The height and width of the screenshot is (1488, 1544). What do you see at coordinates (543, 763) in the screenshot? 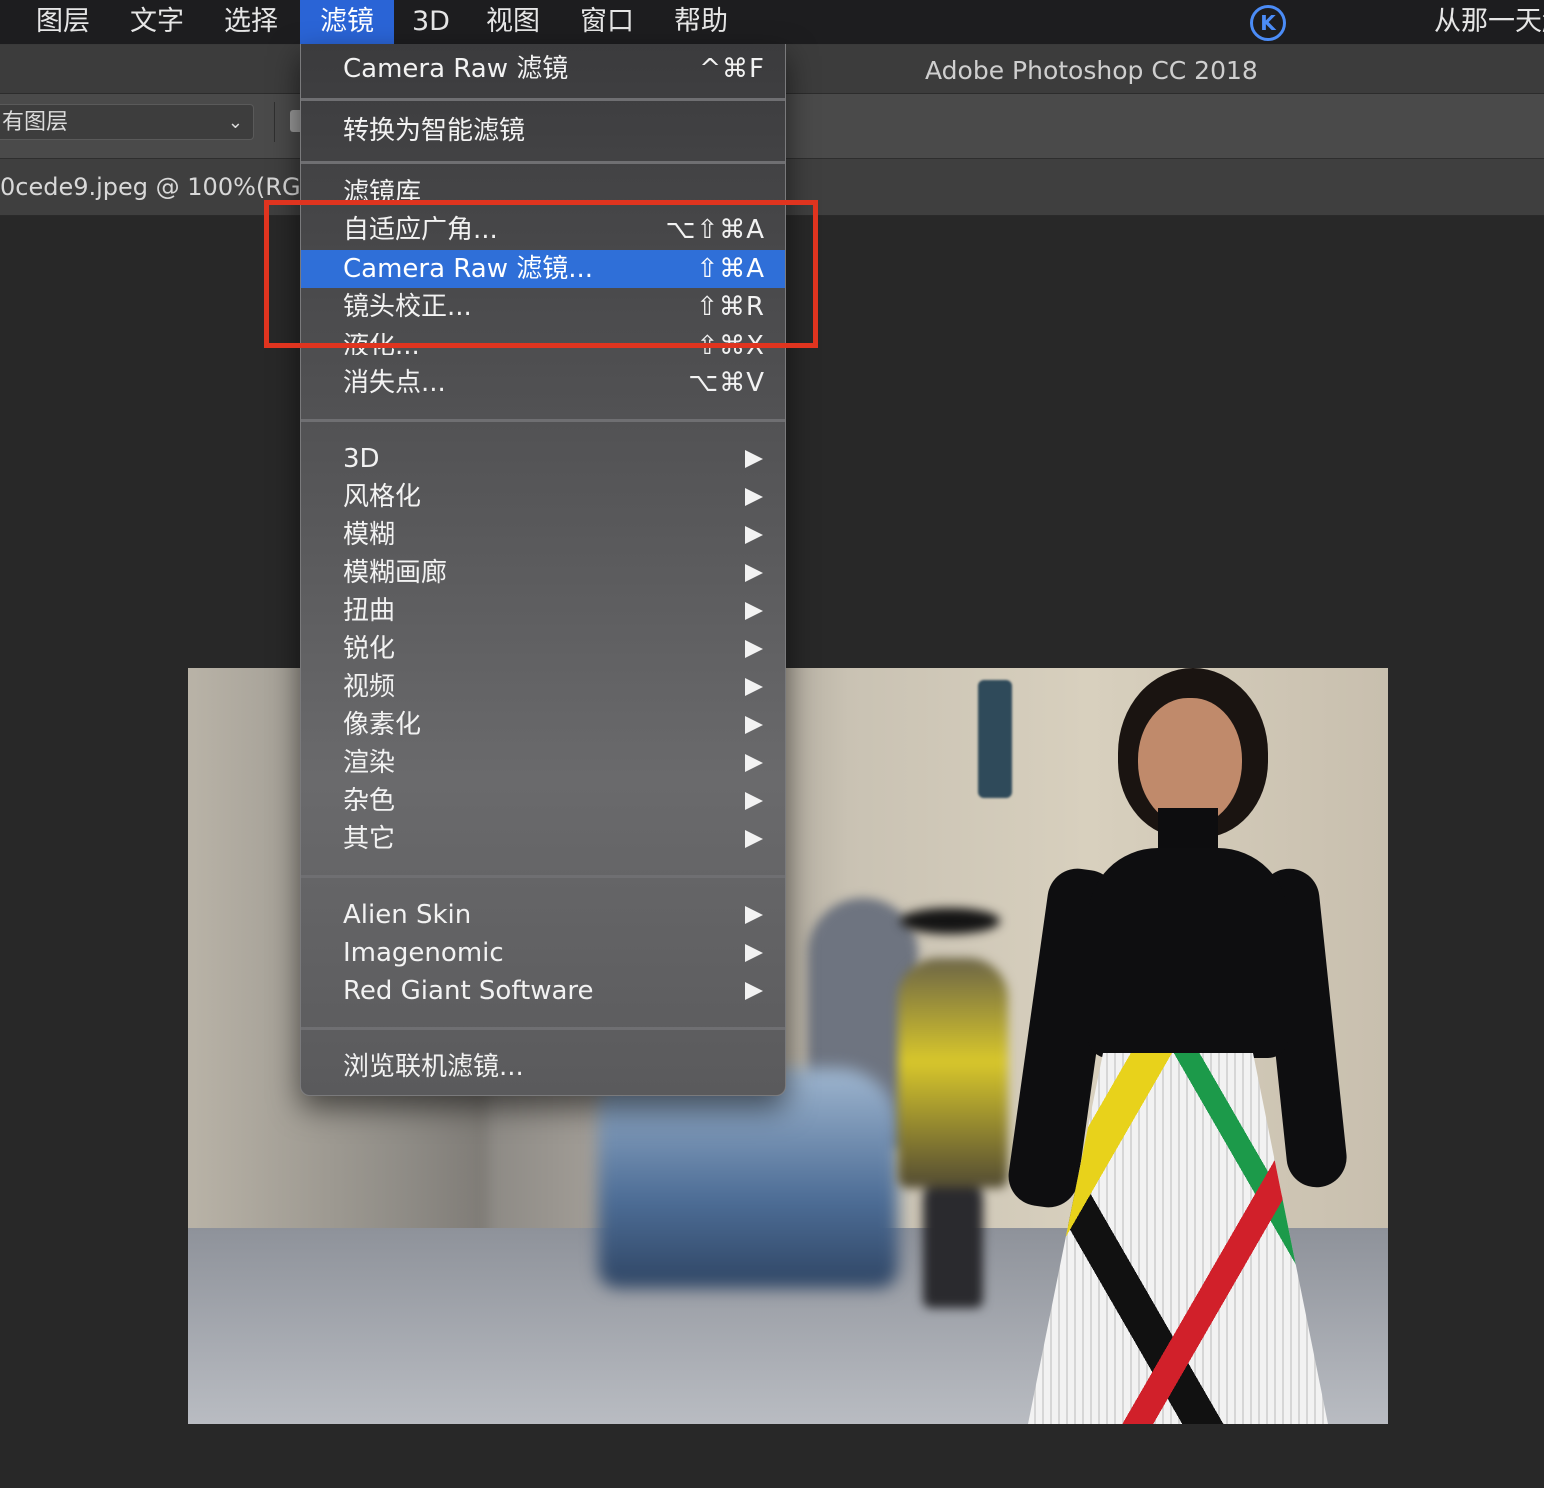
I see `submenu-render: 渲染` at bounding box center [543, 763].